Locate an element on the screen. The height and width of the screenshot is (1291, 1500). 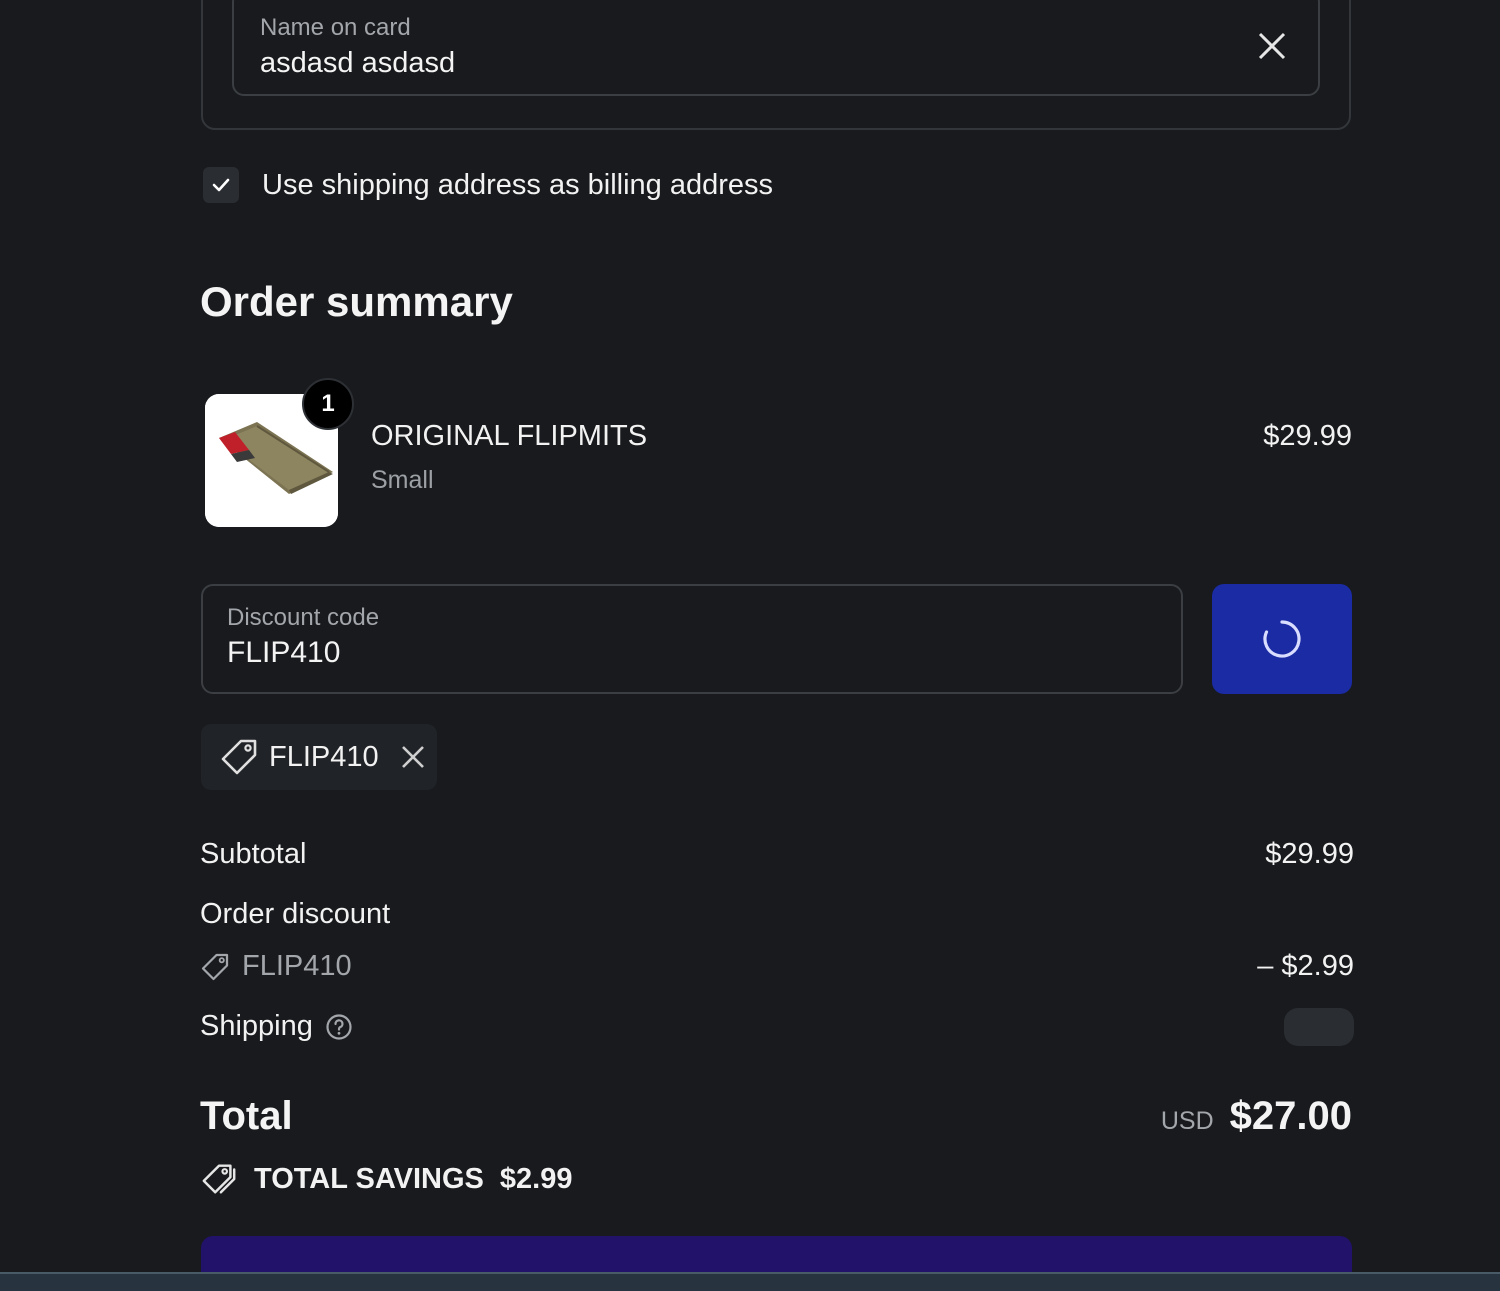
subtotal-label: Subtotal is located at coordinates (253, 854).